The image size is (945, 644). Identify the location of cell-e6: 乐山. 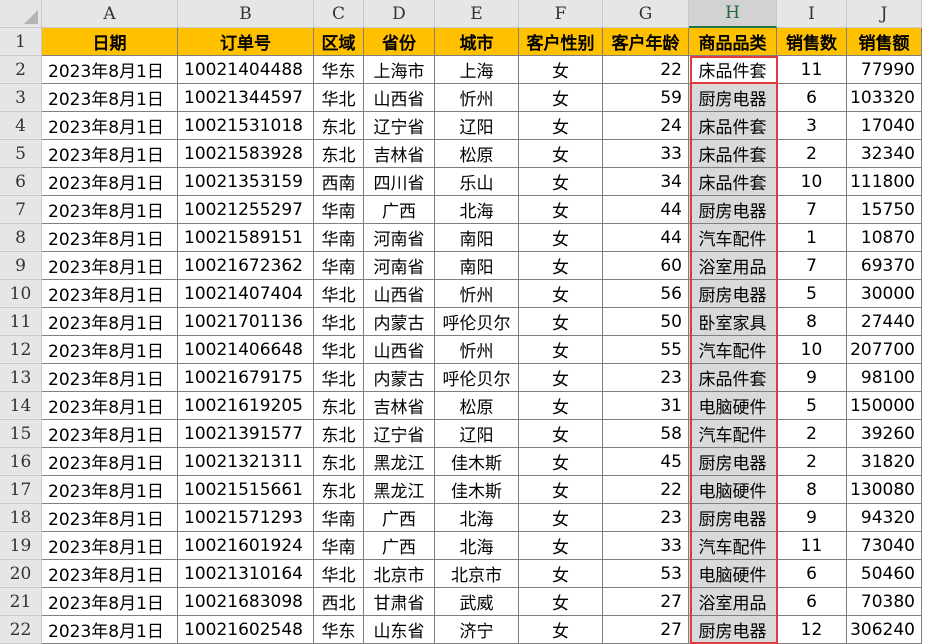
(477, 182).